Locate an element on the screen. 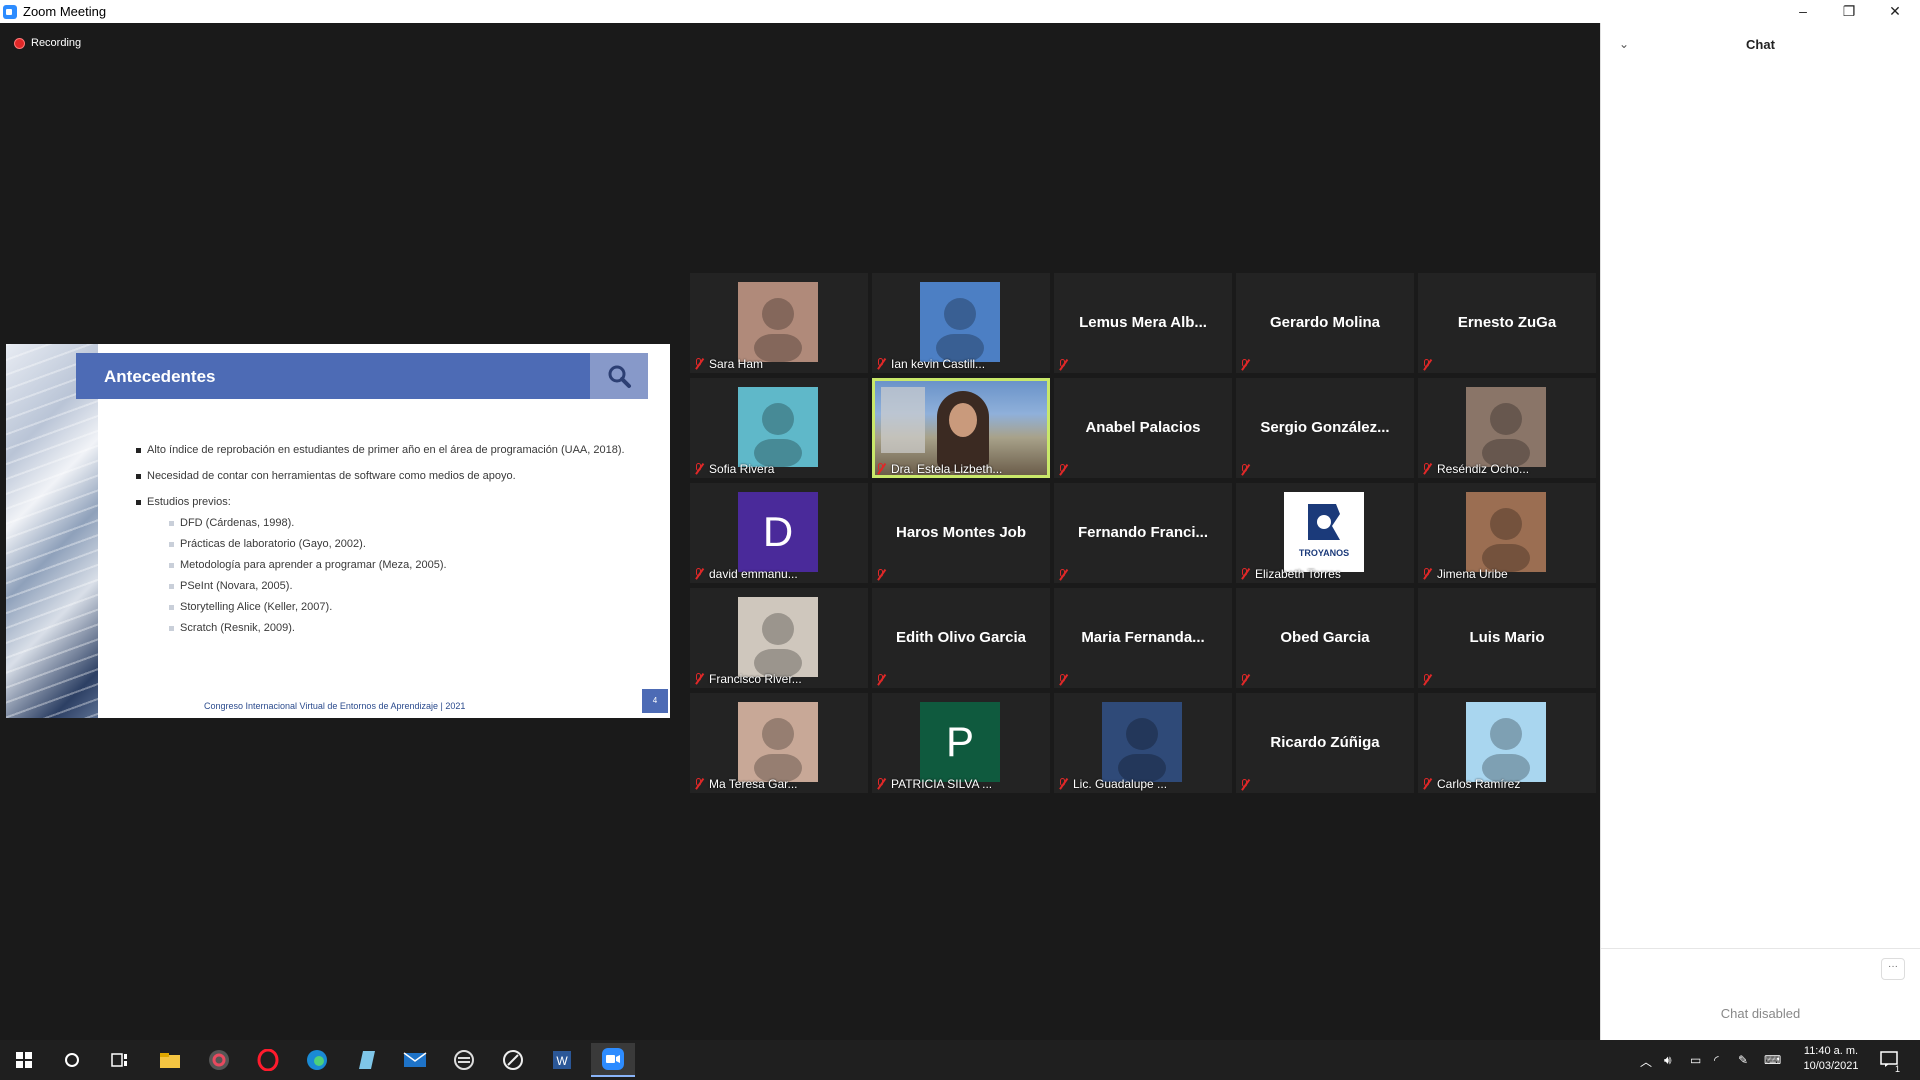  windows-taskbar: W ︿ 🔊︎ ▭ ◜ ✎ ⌨ 11:40 a. m. 10/03/2021 1 is located at coordinates (960, 1060).